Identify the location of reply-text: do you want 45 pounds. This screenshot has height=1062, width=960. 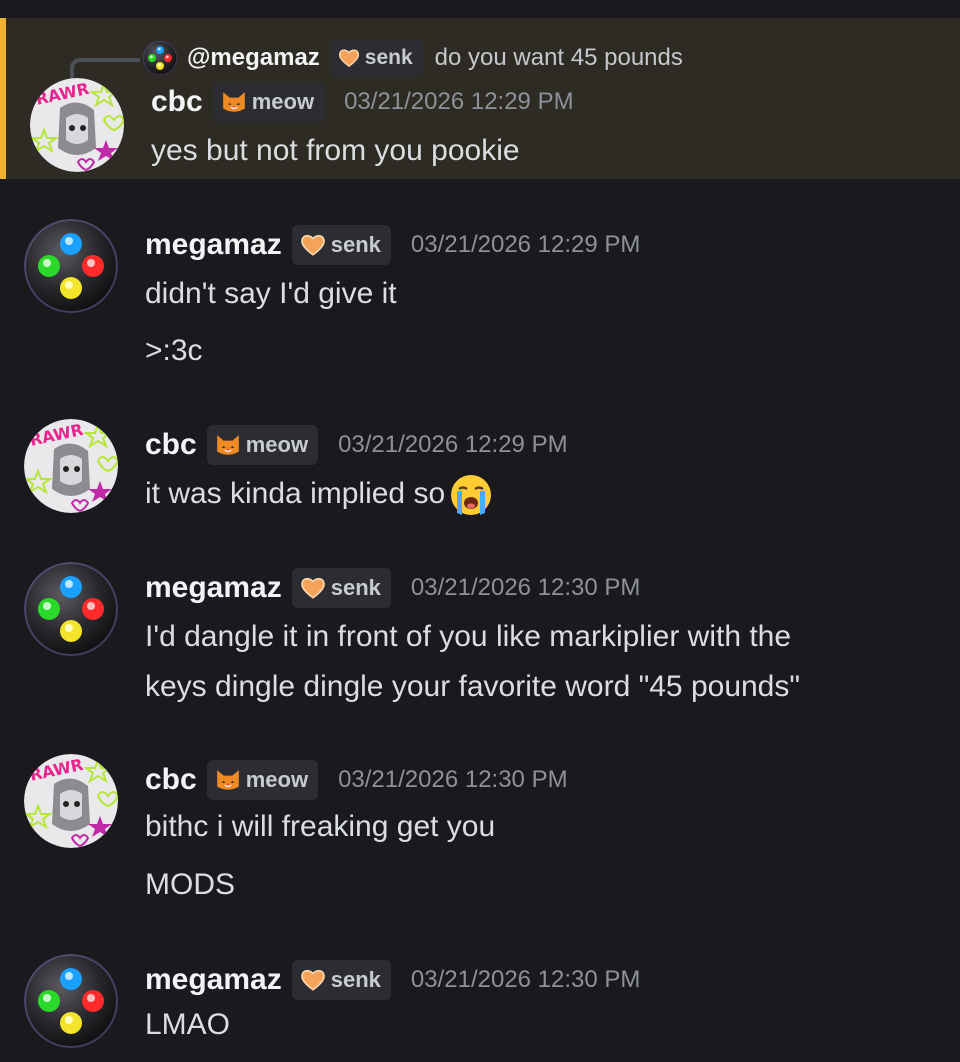
(558, 57).